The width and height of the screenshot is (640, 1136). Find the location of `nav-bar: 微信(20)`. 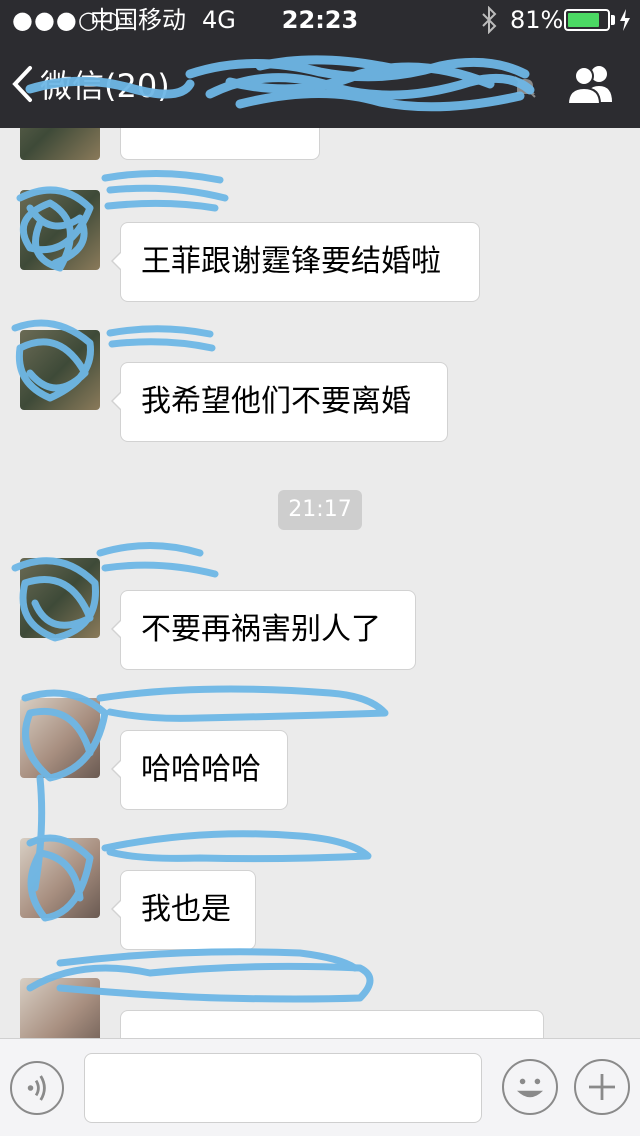

nav-bar: 微信(20) is located at coordinates (320, 84).